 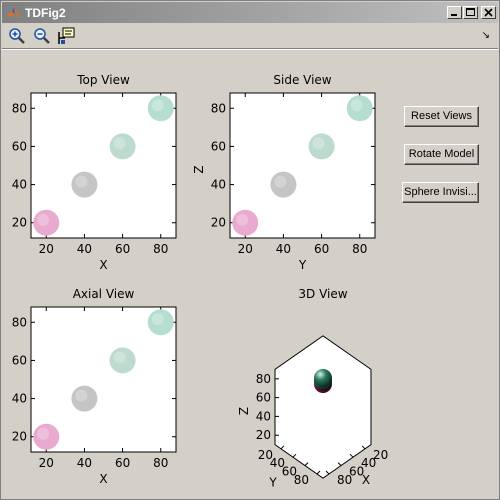 I want to click on 3d-view-ytick-label: 80, so click(x=301, y=480).